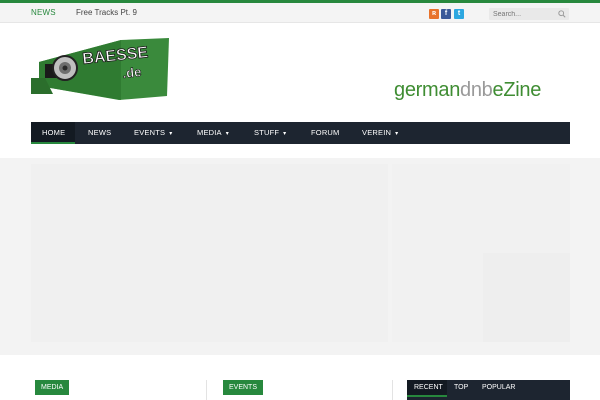 This screenshot has width=600, height=400. Describe the element at coordinates (267, 132) in the screenshot. I see `nav-label: STUFF` at that location.